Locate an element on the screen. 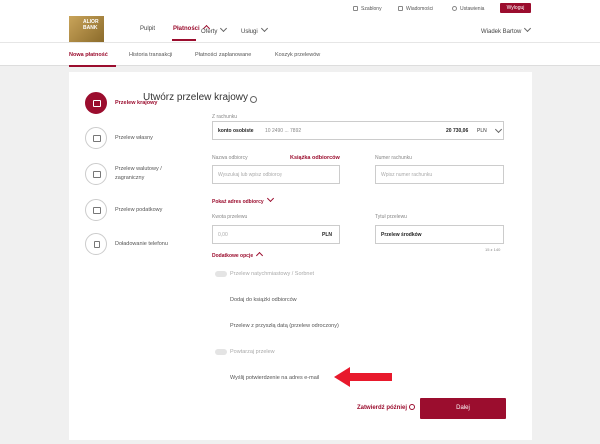 The image size is (600, 444). extra-options-label: Dodatkowe opcje is located at coordinates (233, 256).